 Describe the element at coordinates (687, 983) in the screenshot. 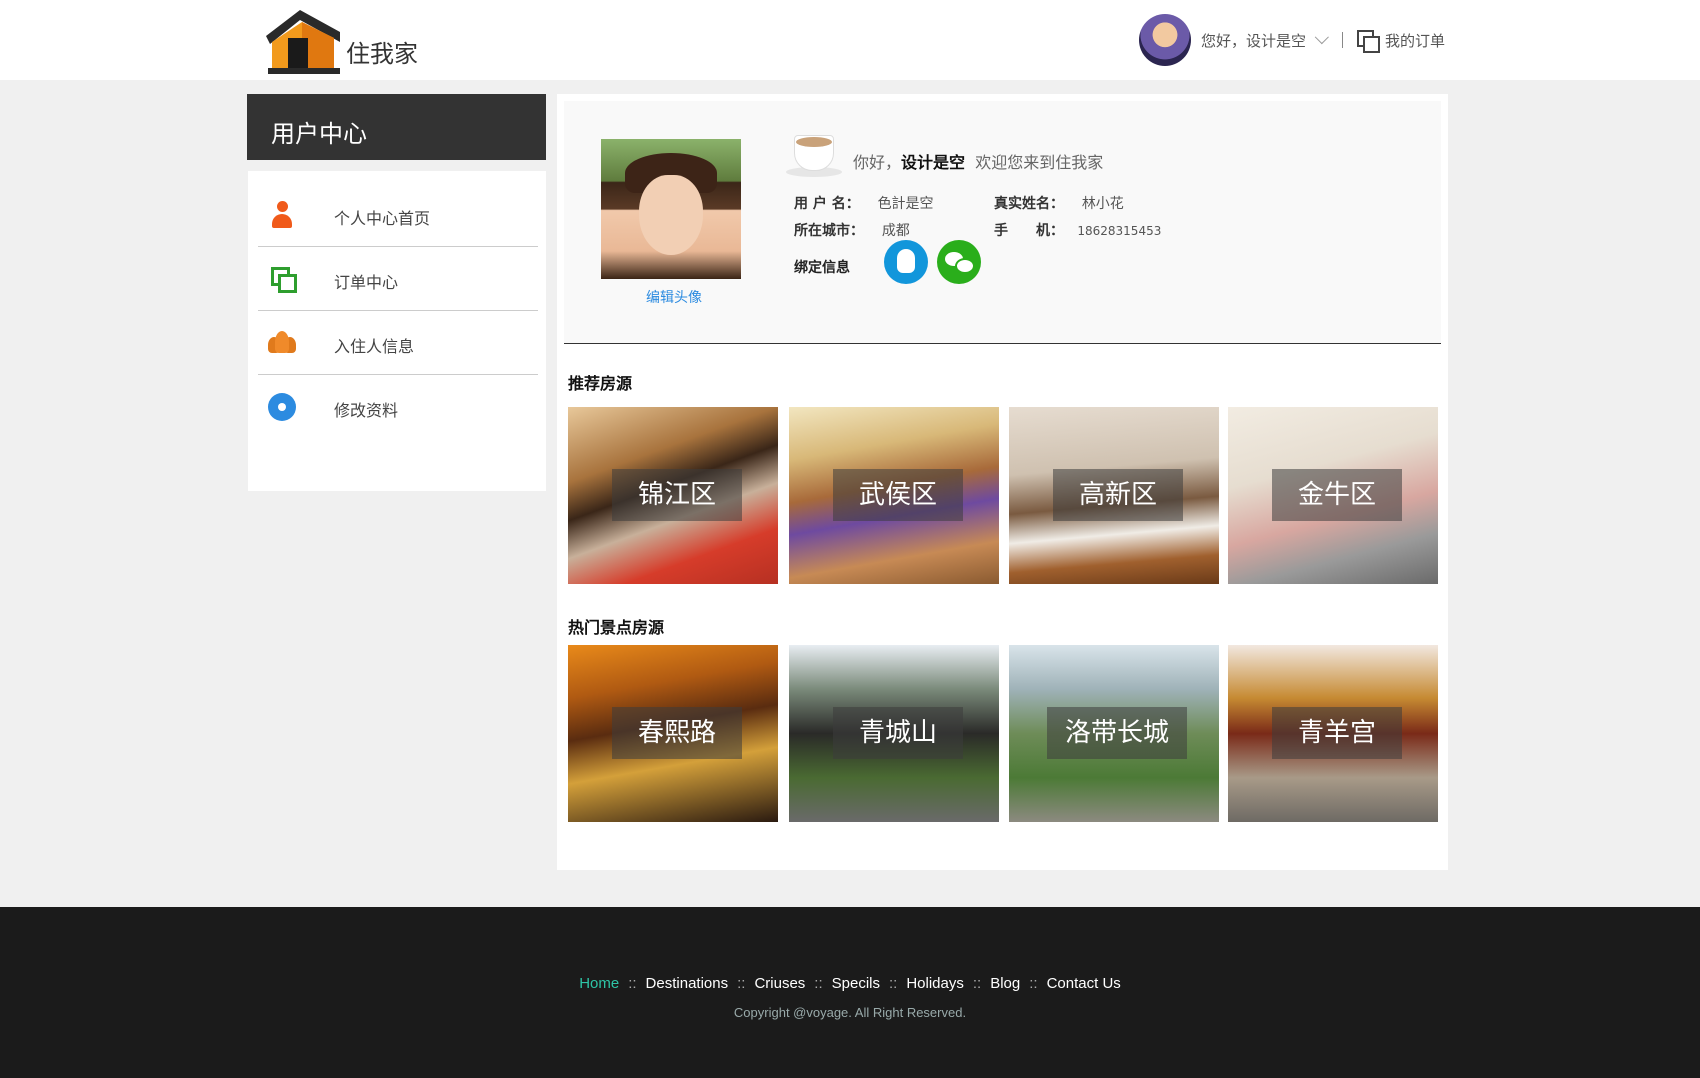

I see `footer-link-destinations: Destinations` at that location.